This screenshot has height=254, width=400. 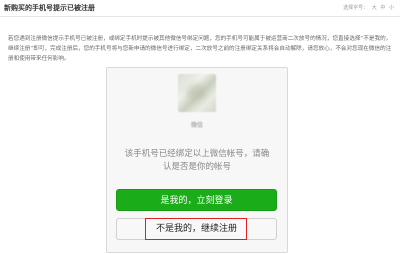 What do you see at coordinates (382, 8) in the screenshot?
I see `font-size-medium-option: 中` at bounding box center [382, 8].